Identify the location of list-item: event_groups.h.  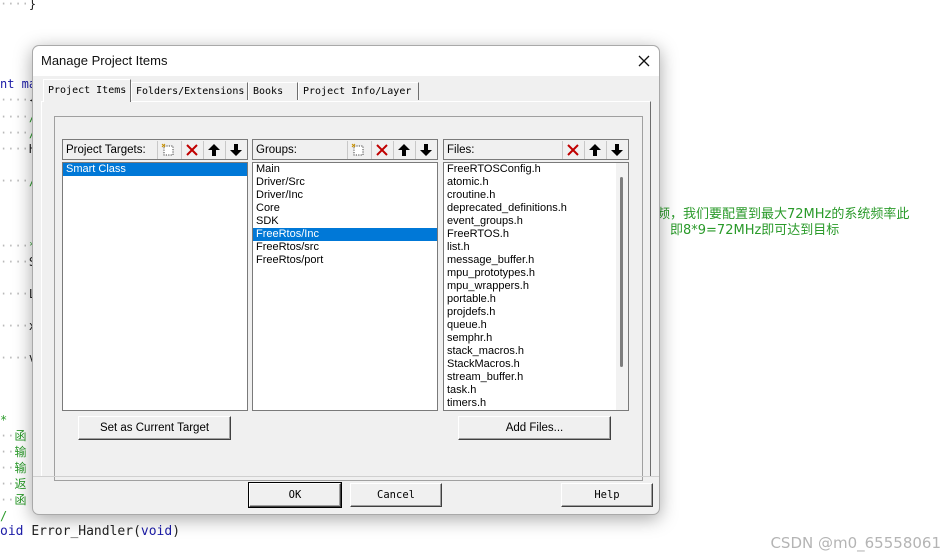
(536, 221).